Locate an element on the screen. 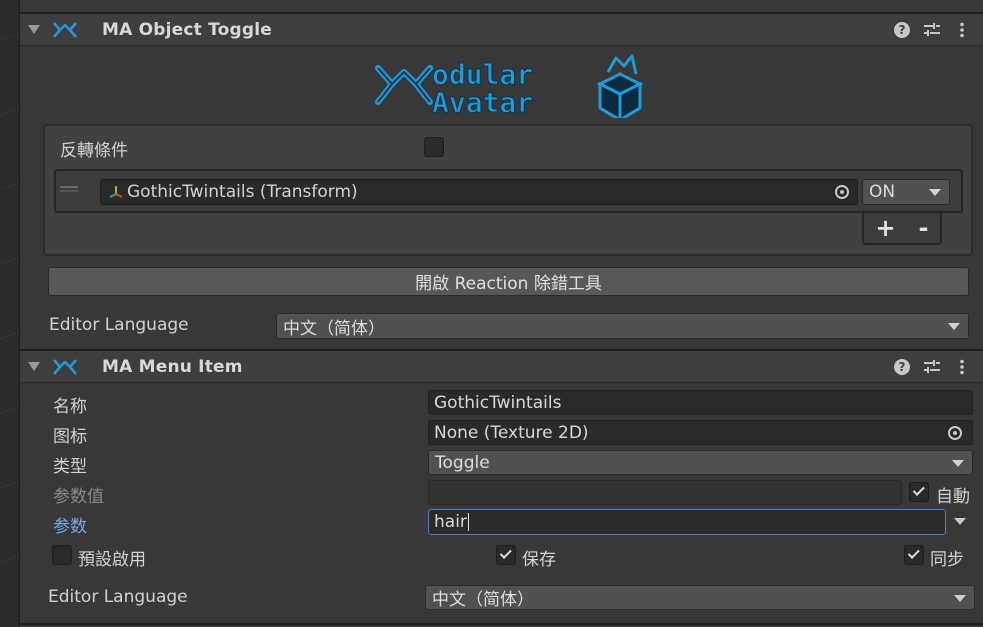 The height and width of the screenshot is (627, 983). auto-checkbox is located at coordinates (919, 492).